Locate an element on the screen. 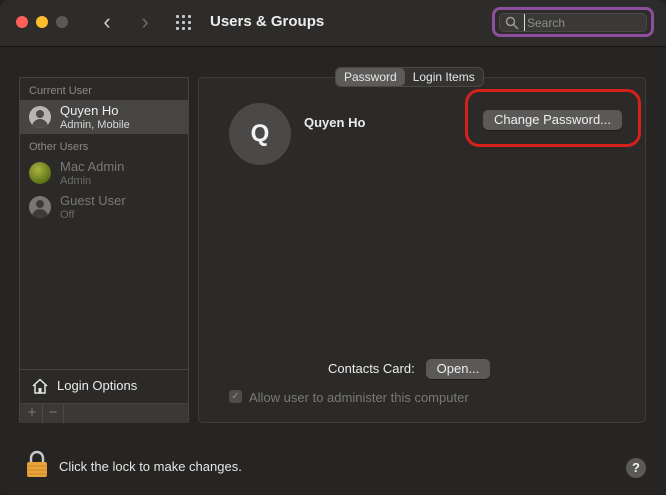 Image resolution: width=666 pixels, height=495 pixels. tab-password: Password is located at coordinates (370, 77).